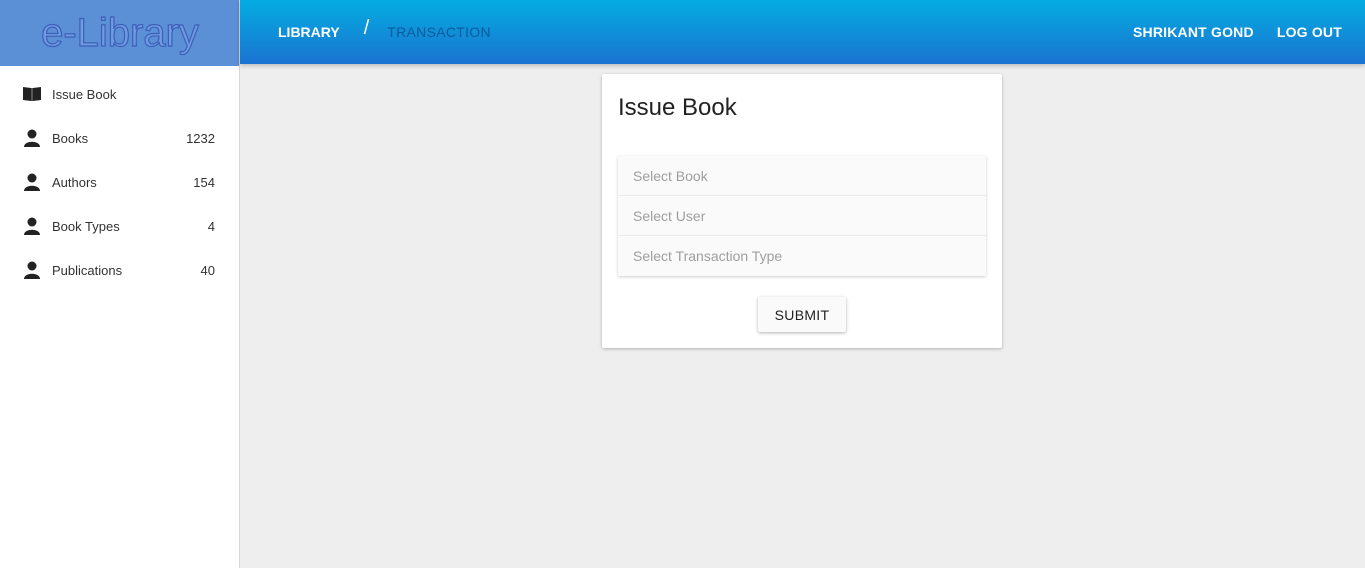  Describe the element at coordinates (384, 30) in the screenshot. I see `breadcrumb: LIBRARY / TRANSACTION` at that location.